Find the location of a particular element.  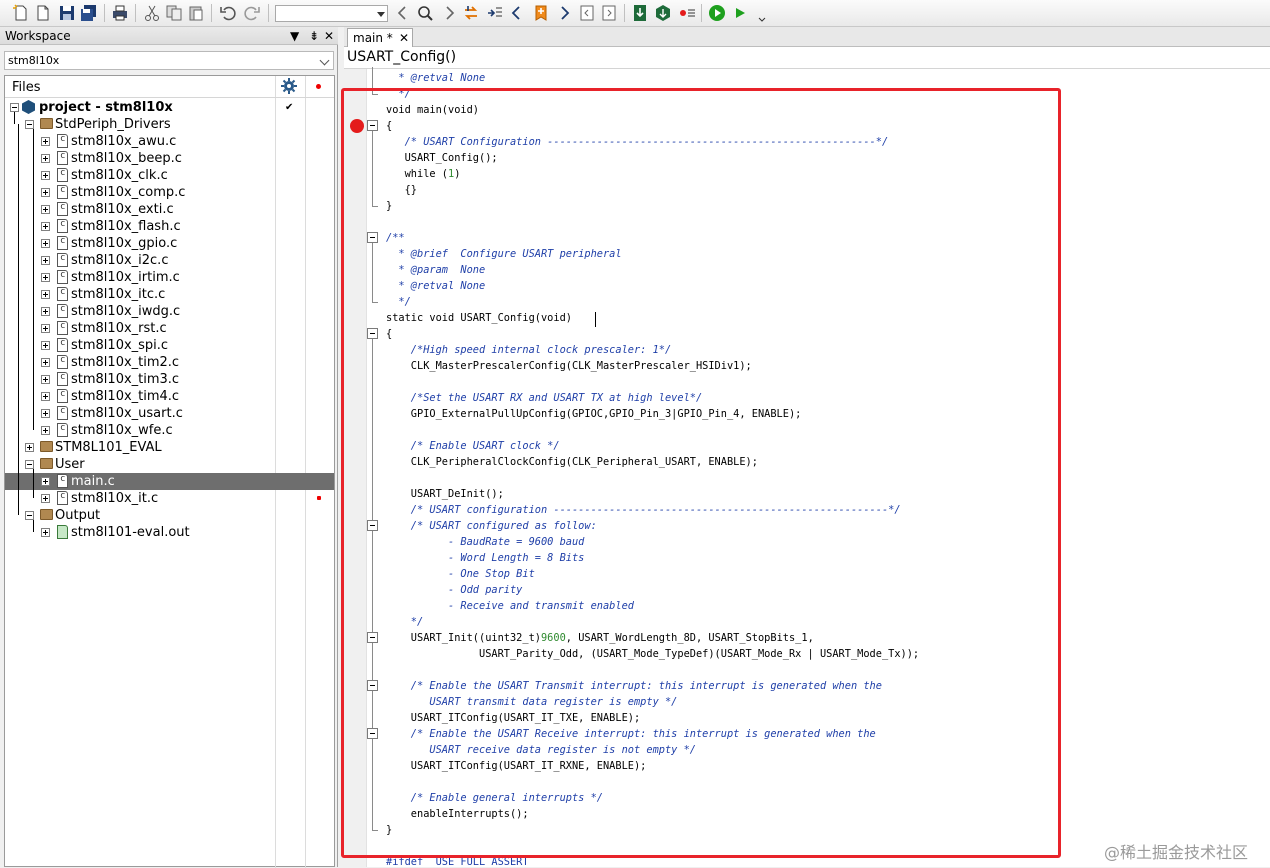

file-node: stm8l101-eval.out is located at coordinates (169, 532).